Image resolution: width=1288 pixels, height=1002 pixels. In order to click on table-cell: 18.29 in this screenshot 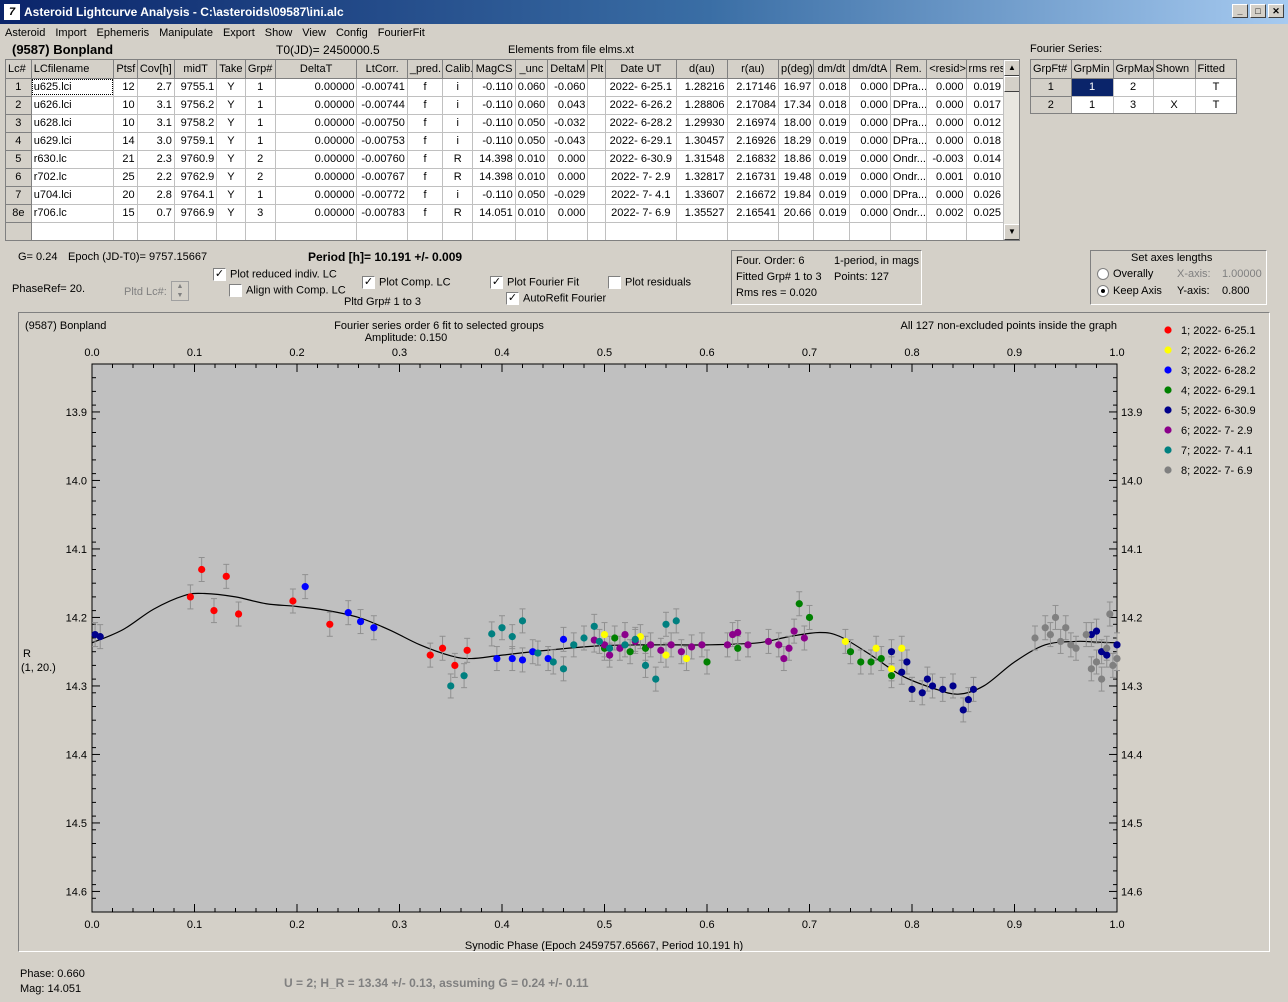, I will do `click(796, 141)`.